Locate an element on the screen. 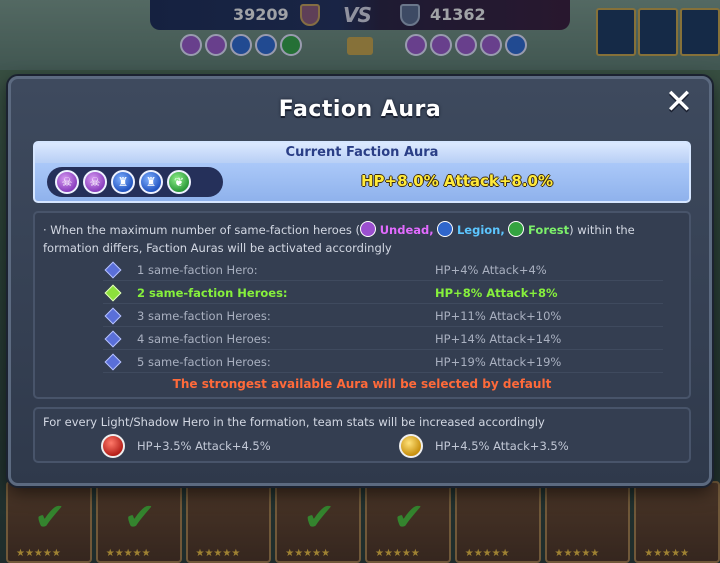 The width and height of the screenshot is (720, 563). current-aura-heading: Current Faction Aura is located at coordinates (362, 153).